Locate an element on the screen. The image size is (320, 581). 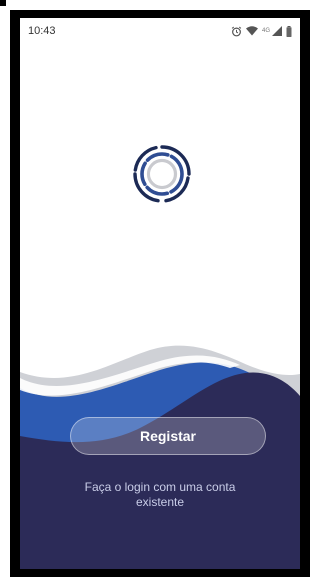
screen-corner is located at coordinates (3, 3).